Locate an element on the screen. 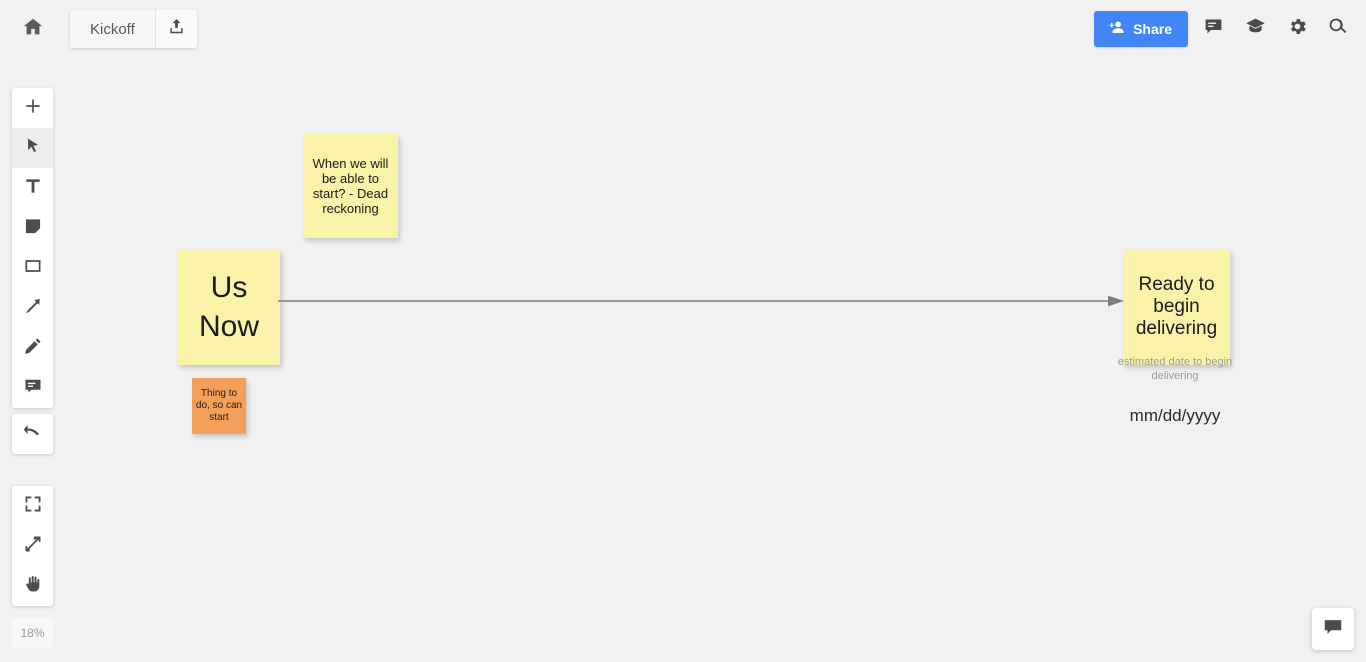 Image resolution: width=1366 pixels, height=662 pixels. upload-export-icon is located at coordinates (176, 29).